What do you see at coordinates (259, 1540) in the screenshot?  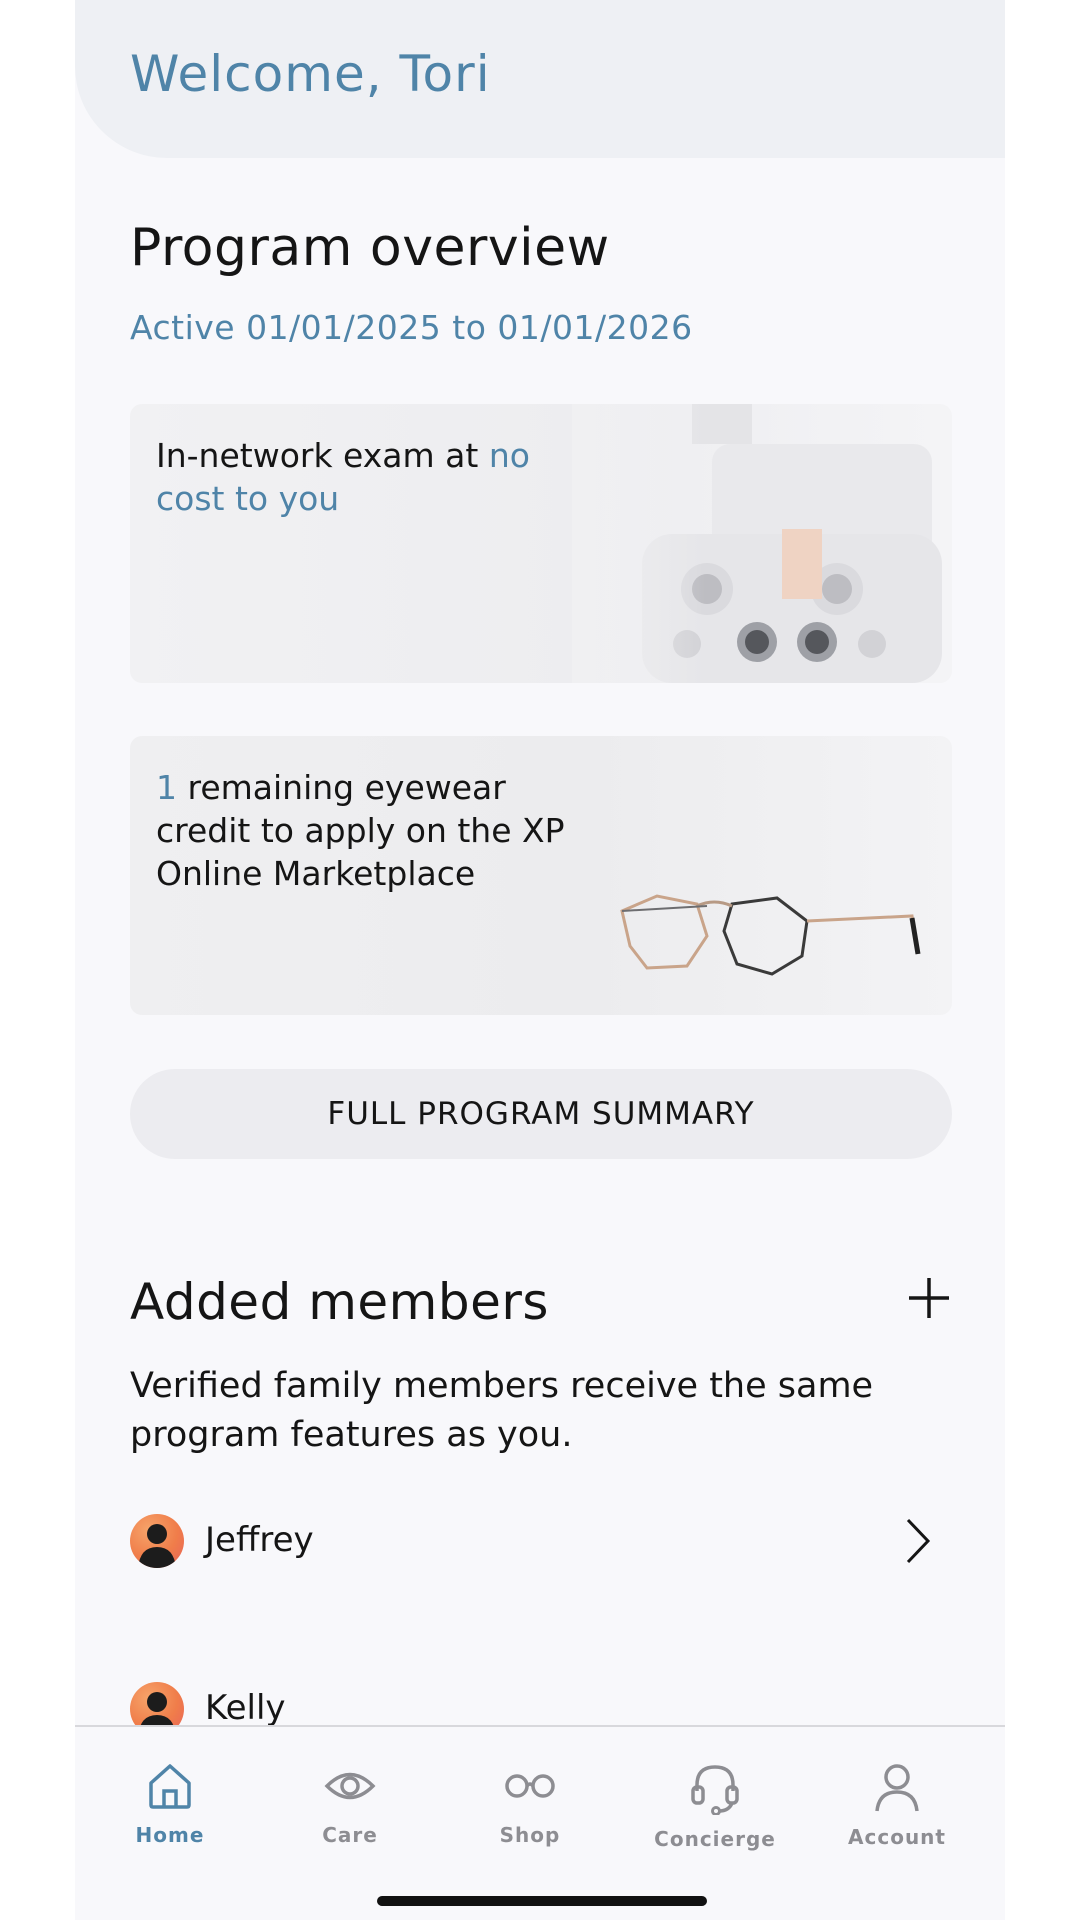 I see `member-name: Jeffrey` at bounding box center [259, 1540].